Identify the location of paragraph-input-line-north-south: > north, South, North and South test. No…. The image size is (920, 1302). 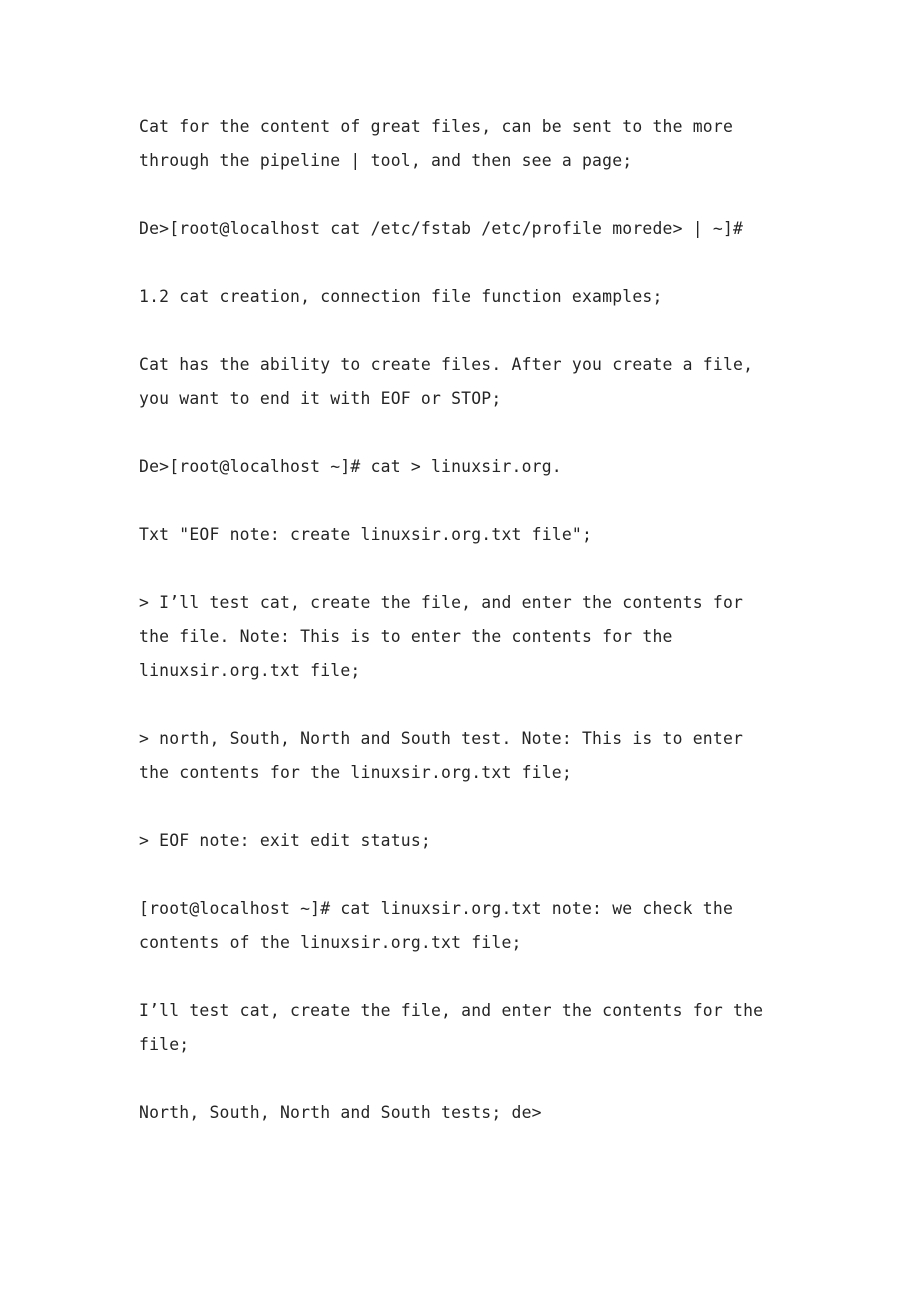
(446, 755).